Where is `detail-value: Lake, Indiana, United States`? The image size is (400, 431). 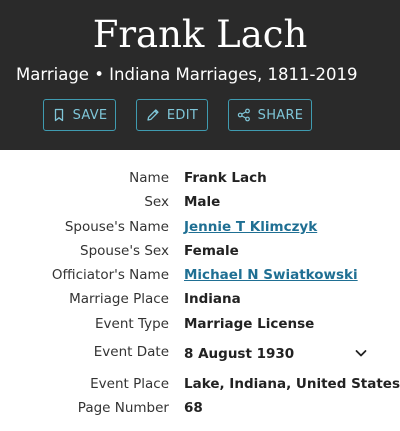
detail-value: Lake, Indiana, United States is located at coordinates (292, 384).